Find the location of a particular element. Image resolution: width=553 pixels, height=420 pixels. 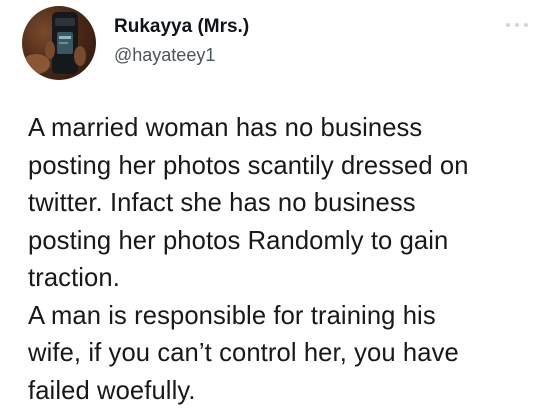

author-avatar is located at coordinates (59, 43).